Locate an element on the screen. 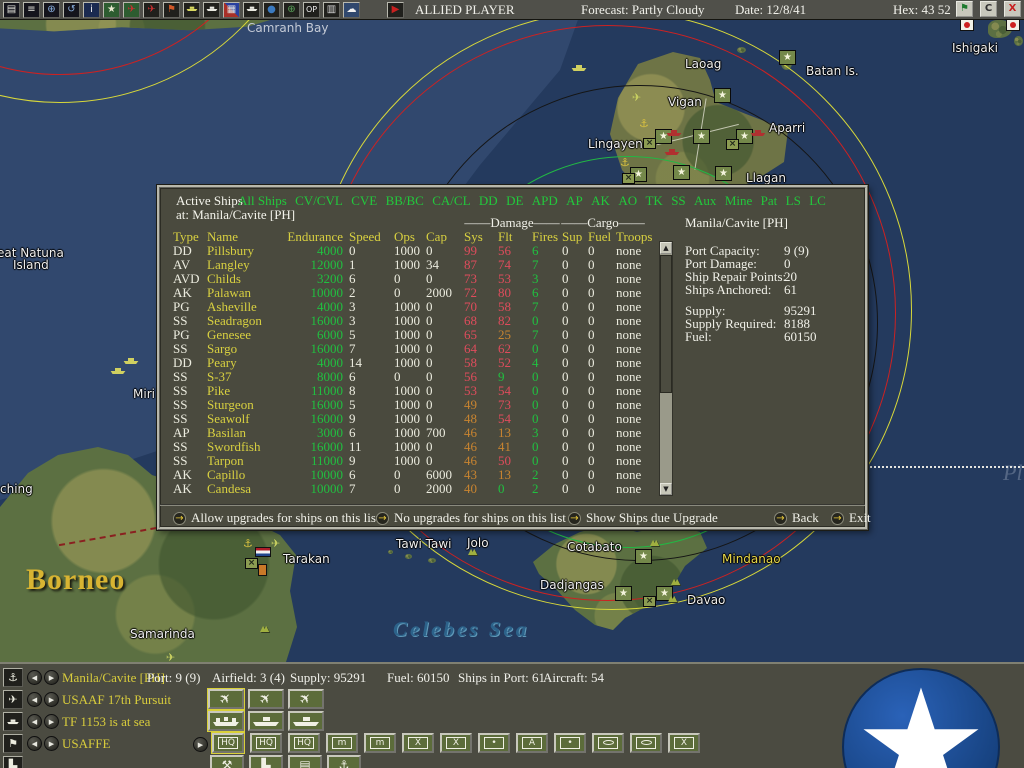  unit-button: A is located at coordinates (532, 743).